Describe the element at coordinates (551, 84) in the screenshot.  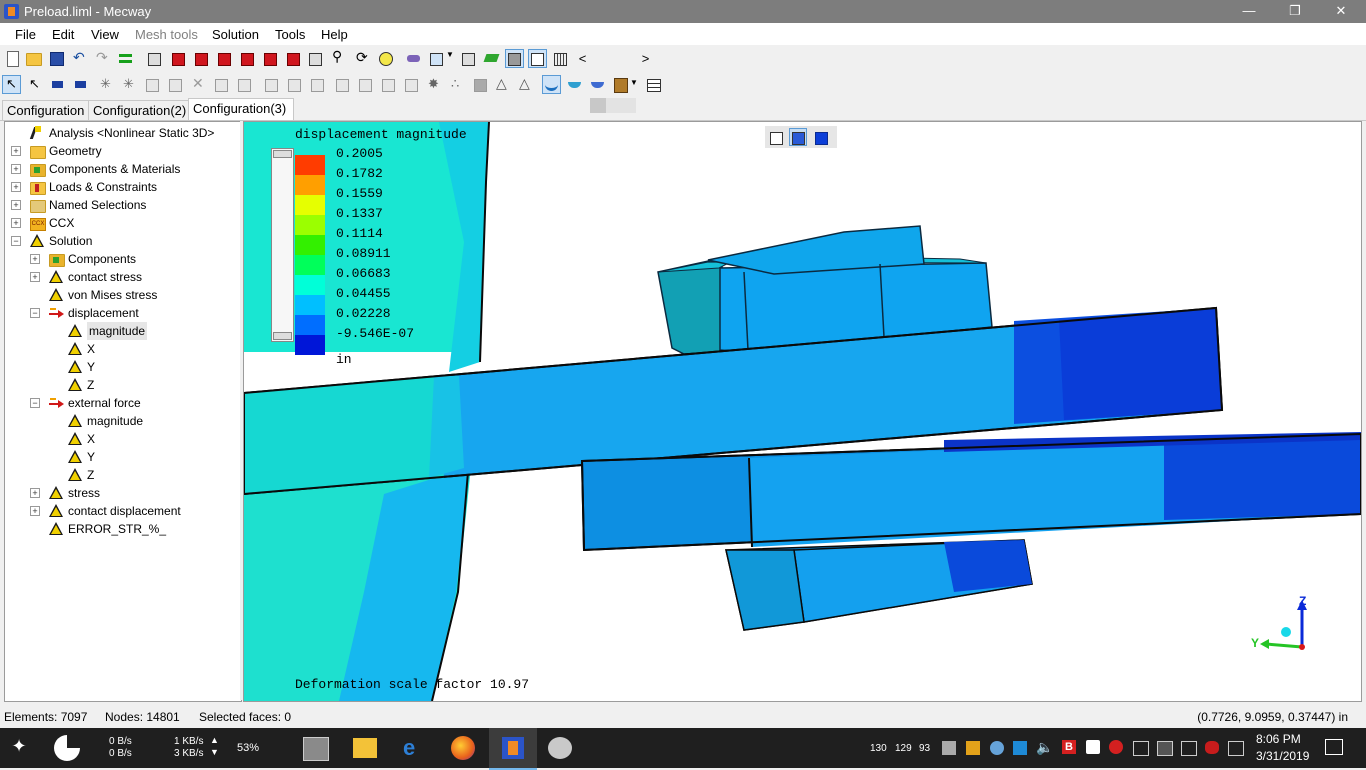
I see `warp-active-icon` at that location.